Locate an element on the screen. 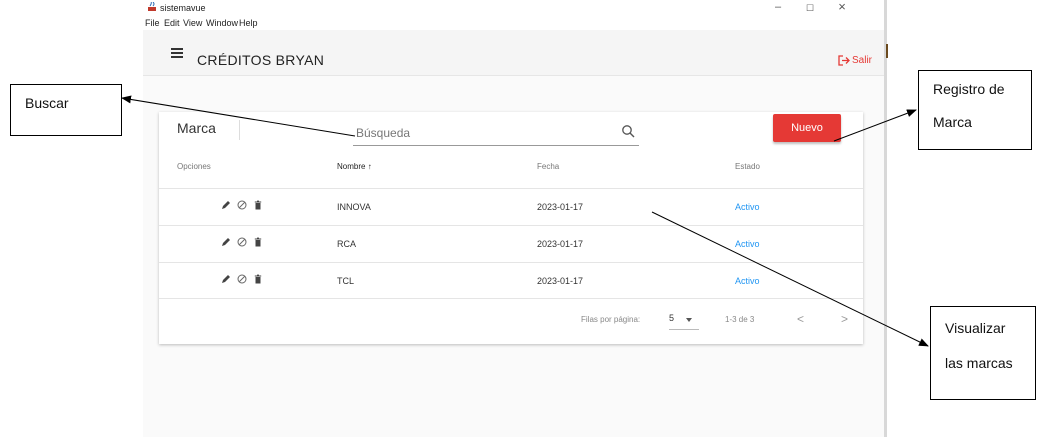 The height and width of the screenshot is (437, 1051). header-name: Nombre ↑ is located at coordinates (354, 166).